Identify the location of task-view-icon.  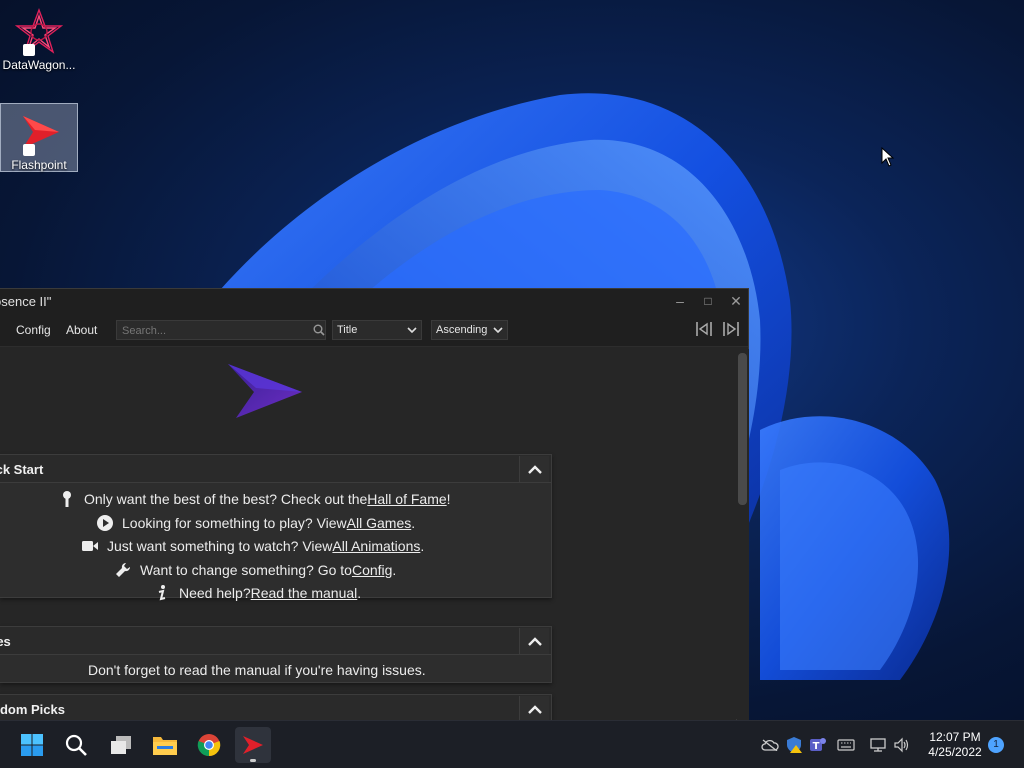
(121, 745).